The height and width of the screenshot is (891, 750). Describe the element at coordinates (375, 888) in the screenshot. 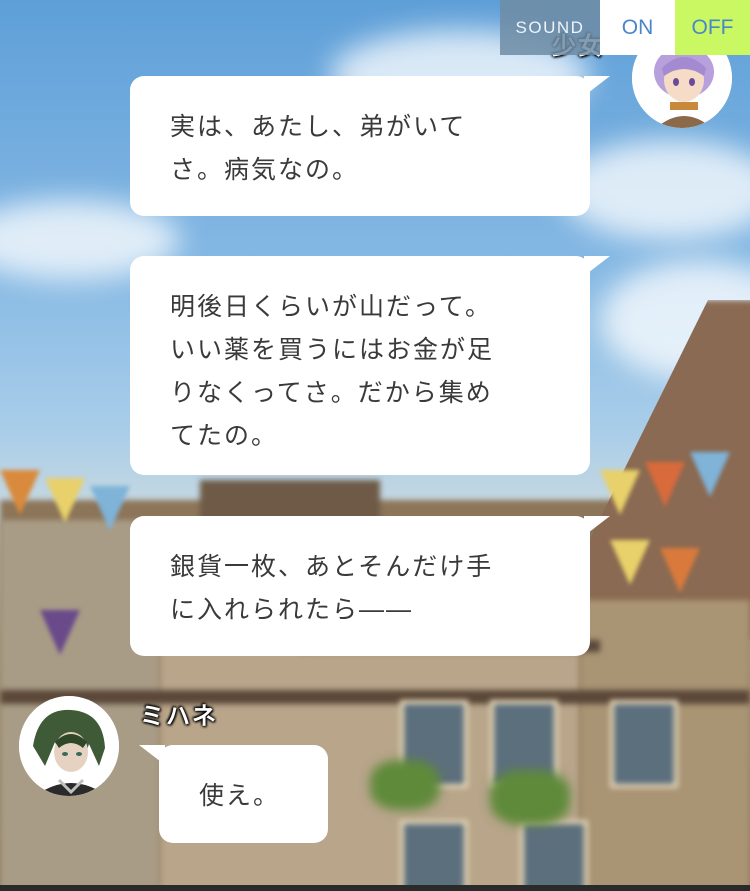

I see `bottom-strip` at that location.